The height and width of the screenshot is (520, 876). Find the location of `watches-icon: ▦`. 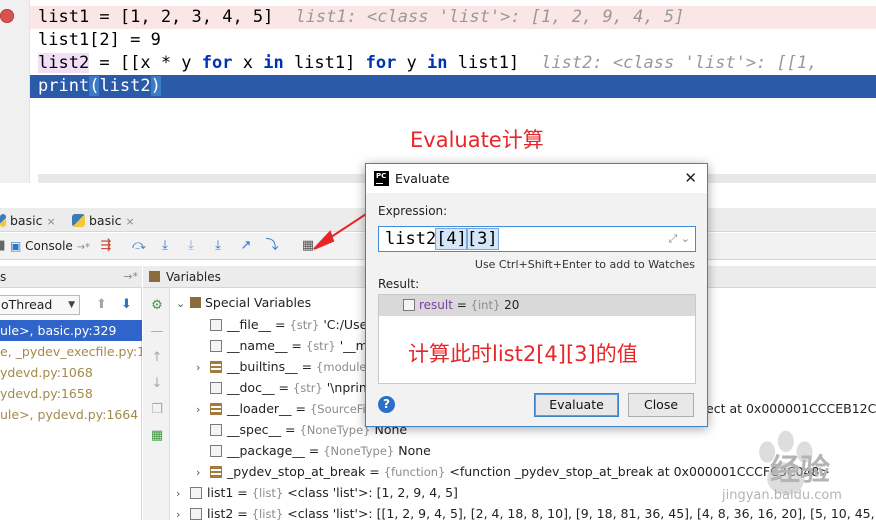

watches-icon: ▦ is located at coordinates (157, 436).